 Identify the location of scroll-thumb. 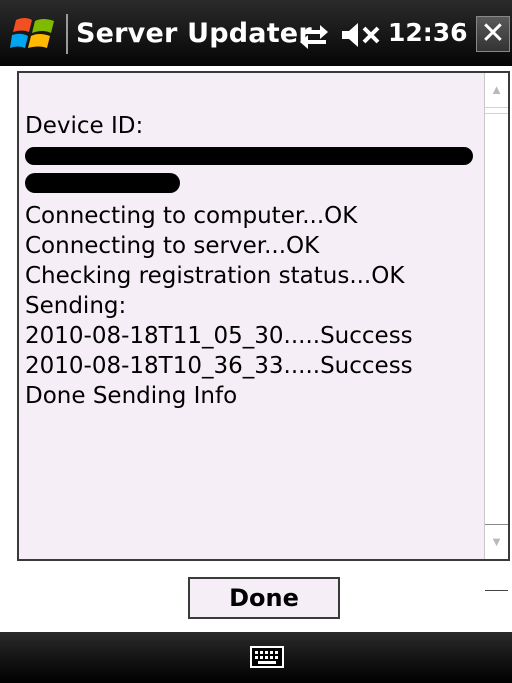
(496, 352).